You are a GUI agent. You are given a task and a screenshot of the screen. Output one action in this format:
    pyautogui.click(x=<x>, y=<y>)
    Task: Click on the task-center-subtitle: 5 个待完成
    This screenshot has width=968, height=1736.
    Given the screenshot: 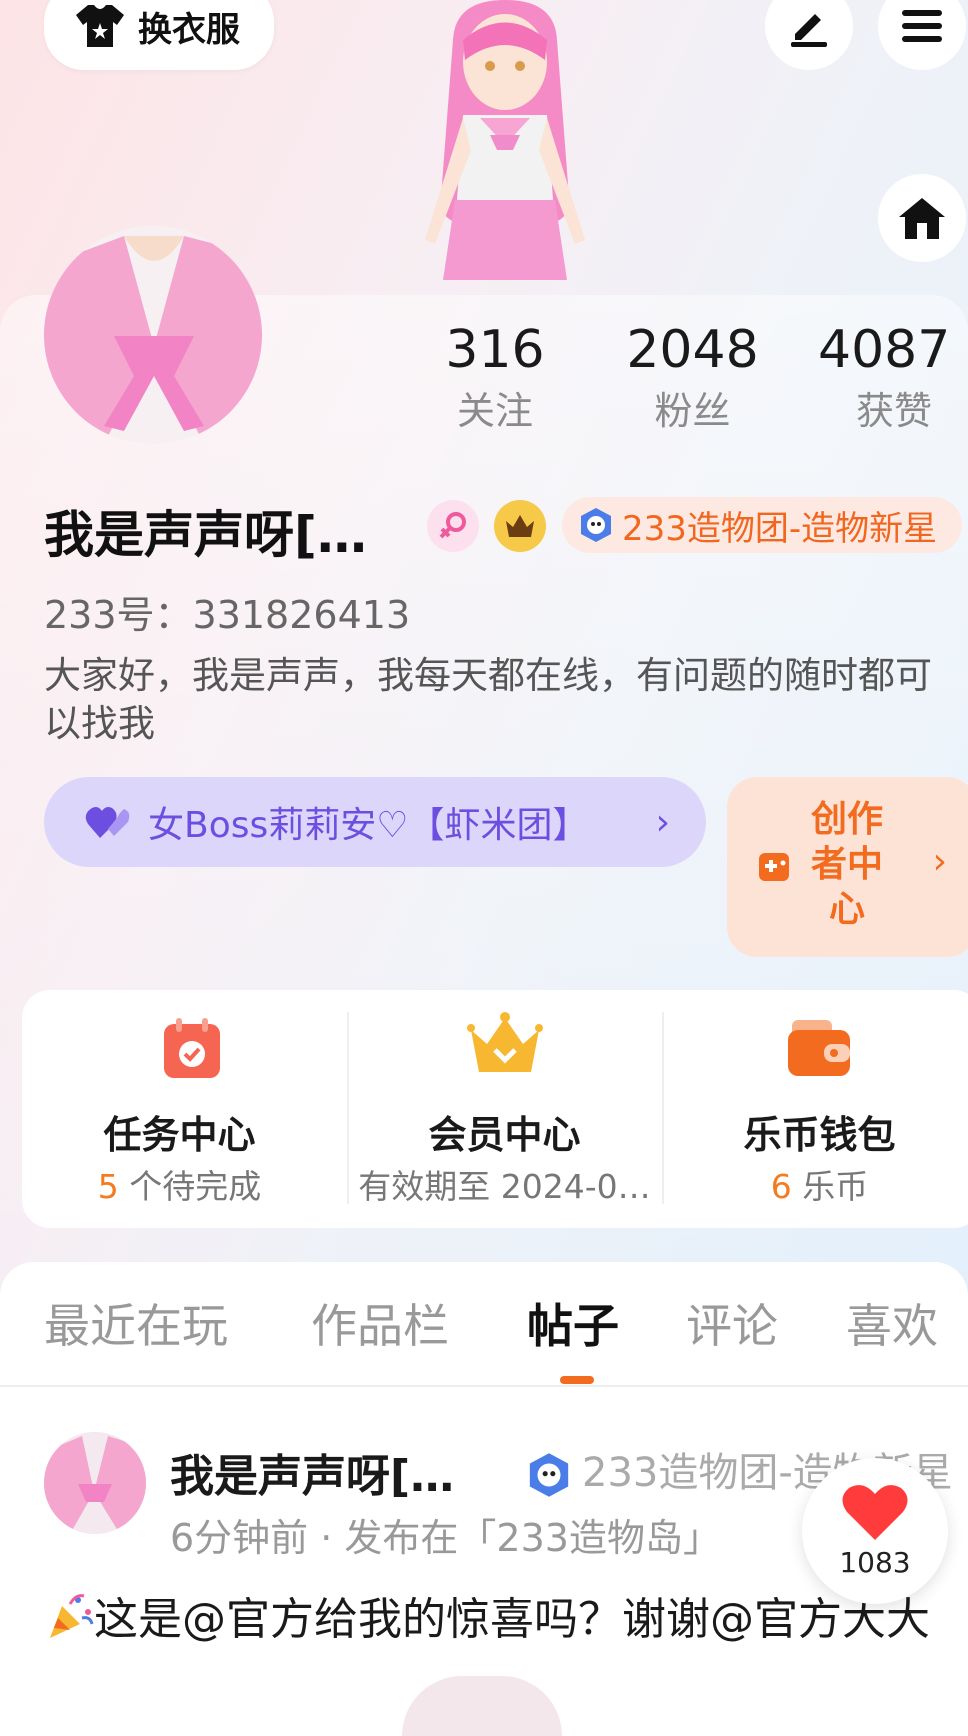 What is the action you would take?
    pyautogui.click(x=179, y=1184)
    